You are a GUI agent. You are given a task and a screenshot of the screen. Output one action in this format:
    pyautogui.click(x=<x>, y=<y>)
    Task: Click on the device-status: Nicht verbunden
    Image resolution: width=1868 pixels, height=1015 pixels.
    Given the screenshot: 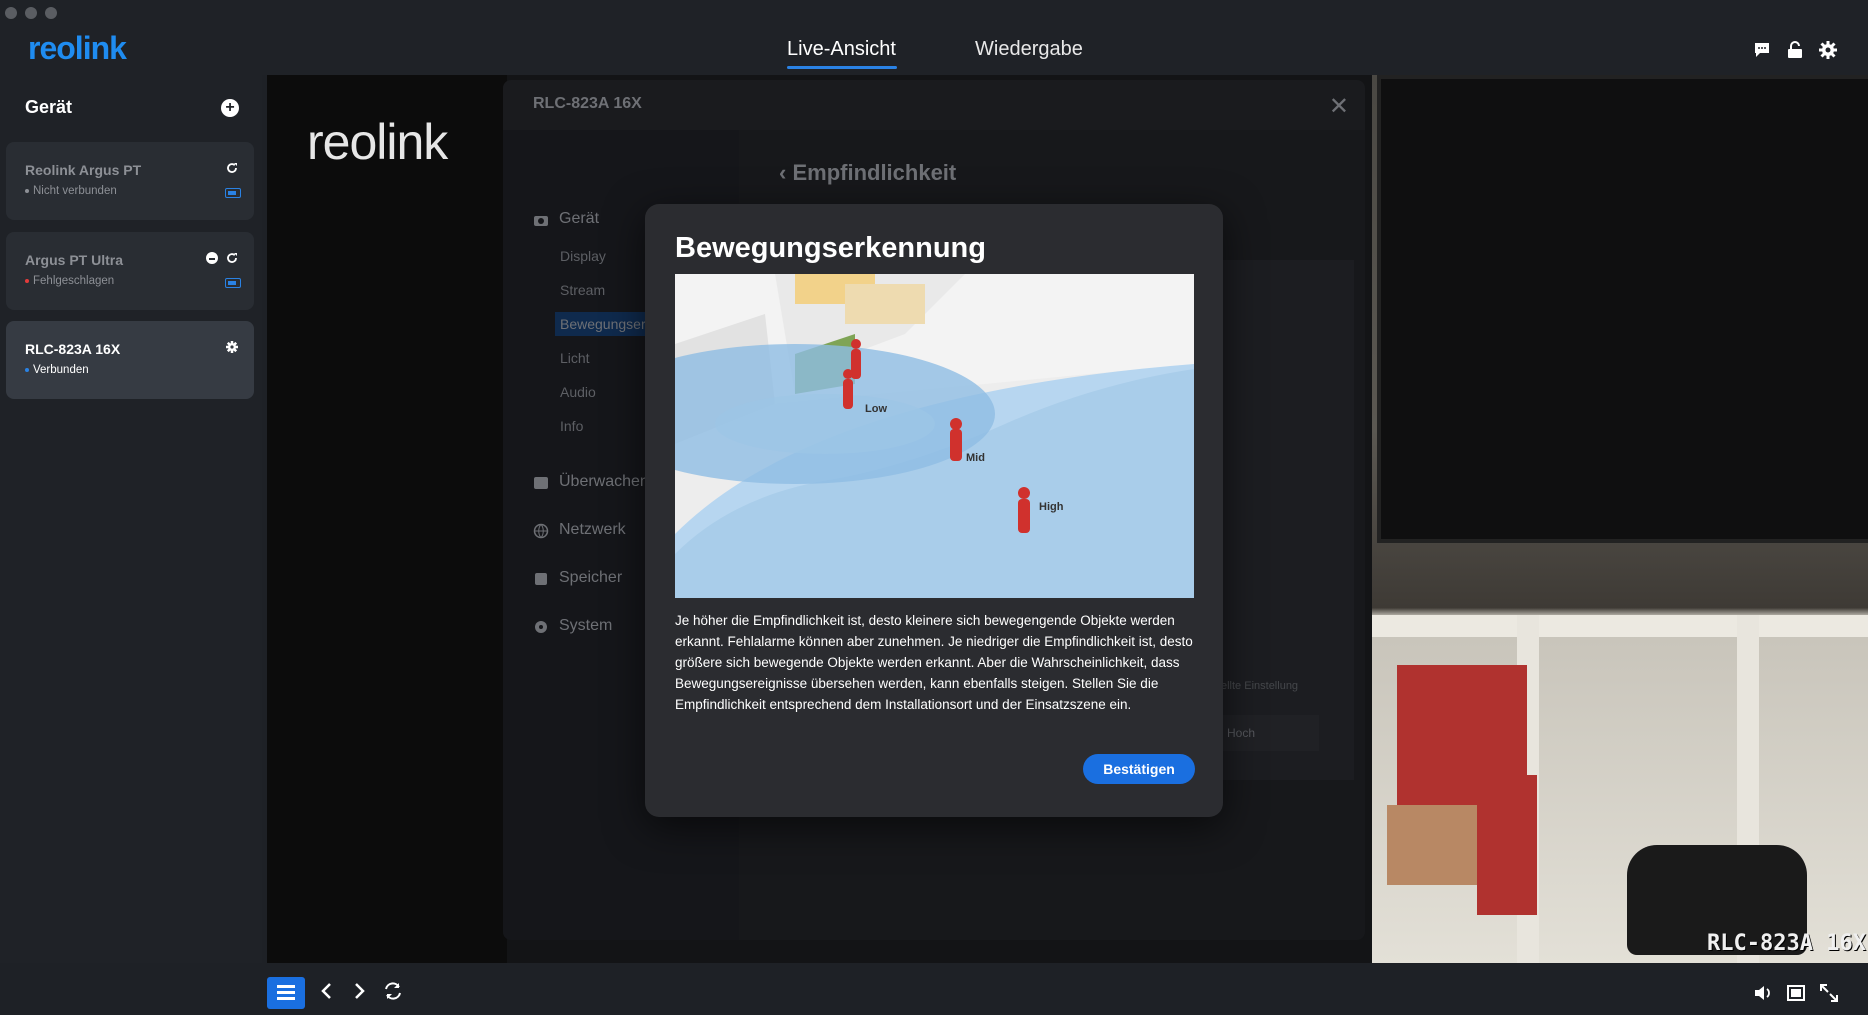 What is the action you would take?
    pyautogui.click(x=71, y=191)
    